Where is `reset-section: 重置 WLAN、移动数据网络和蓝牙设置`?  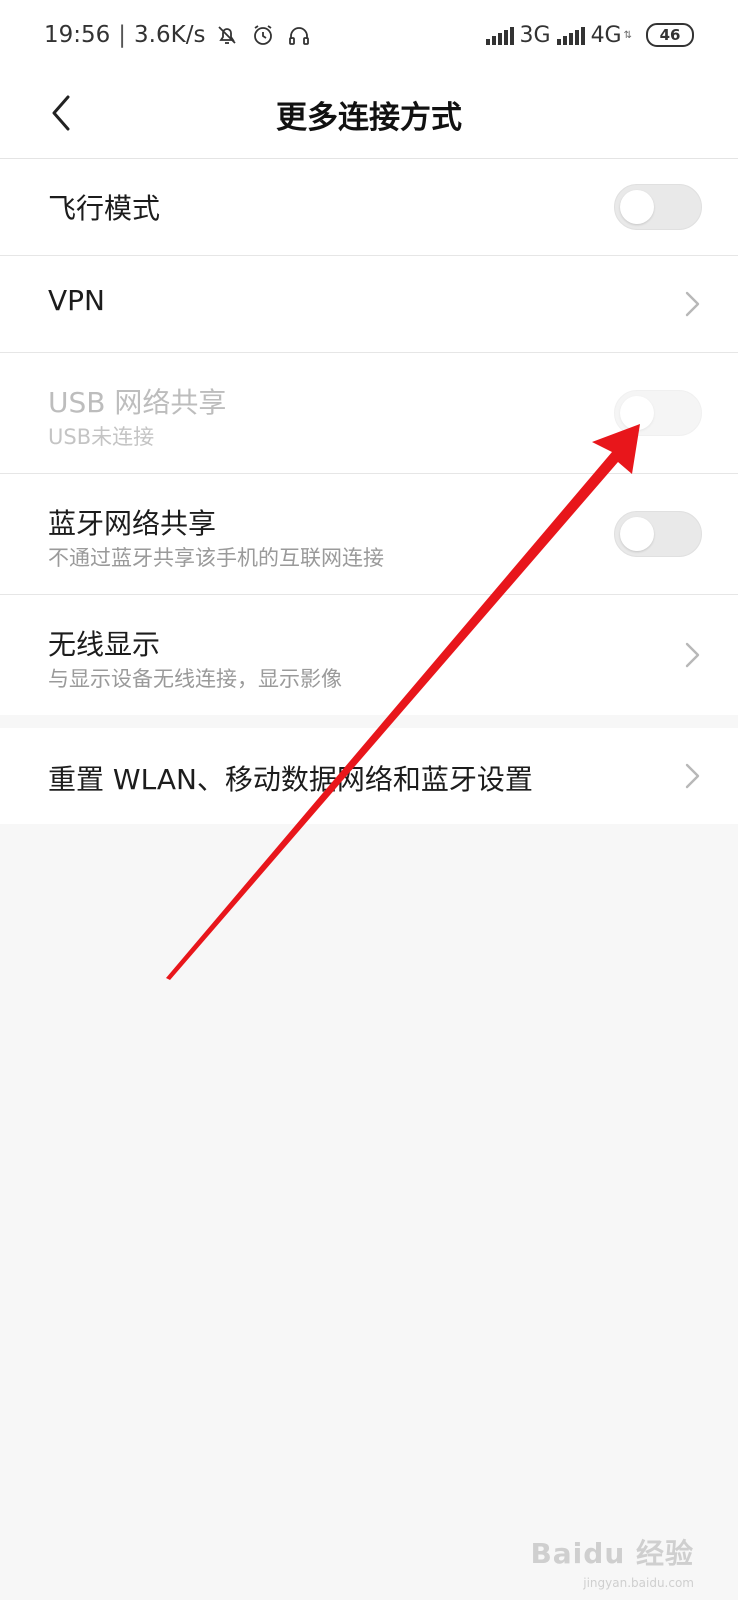
reset-section: 重置 WLAN、移动数据网络和蓝牙设置 is located at coordinates (369, 776).